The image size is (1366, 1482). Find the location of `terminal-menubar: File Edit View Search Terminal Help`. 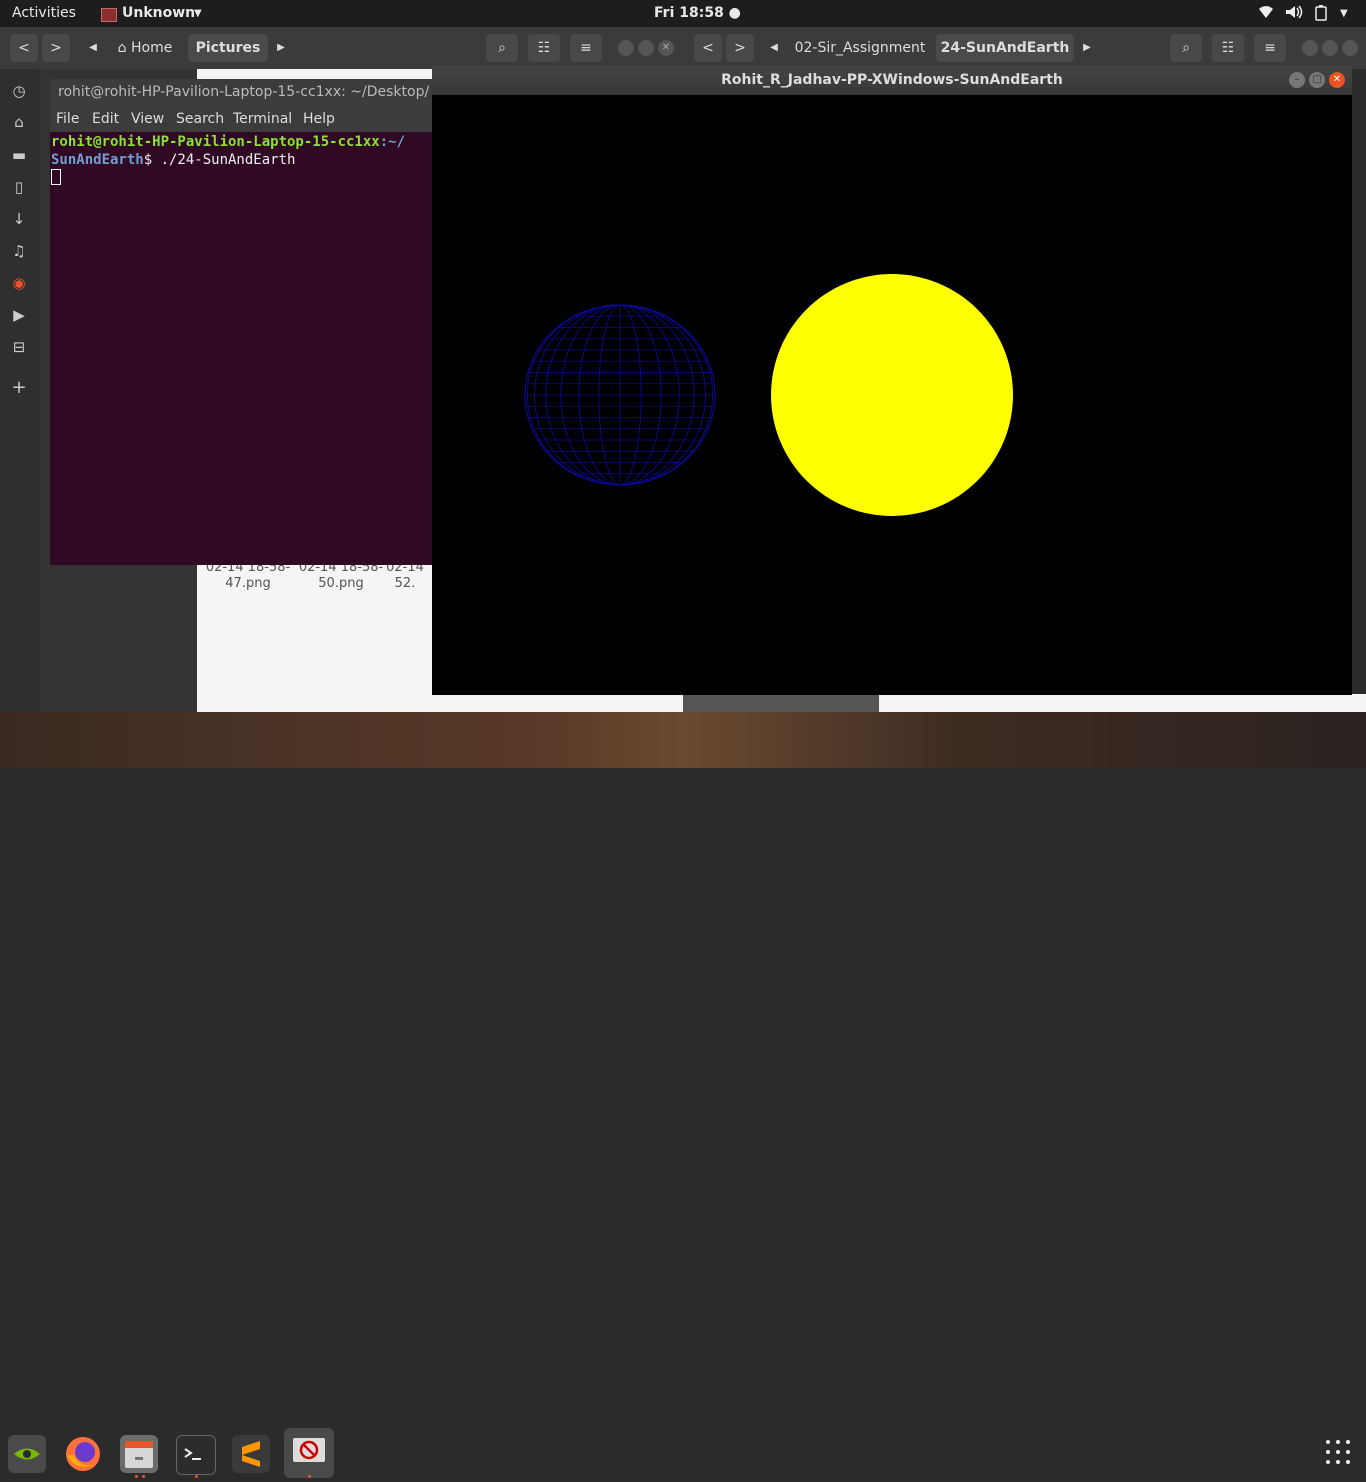

terminal-menubar: File Edit View Search Terminal Help is located at coordinates (250, 119).